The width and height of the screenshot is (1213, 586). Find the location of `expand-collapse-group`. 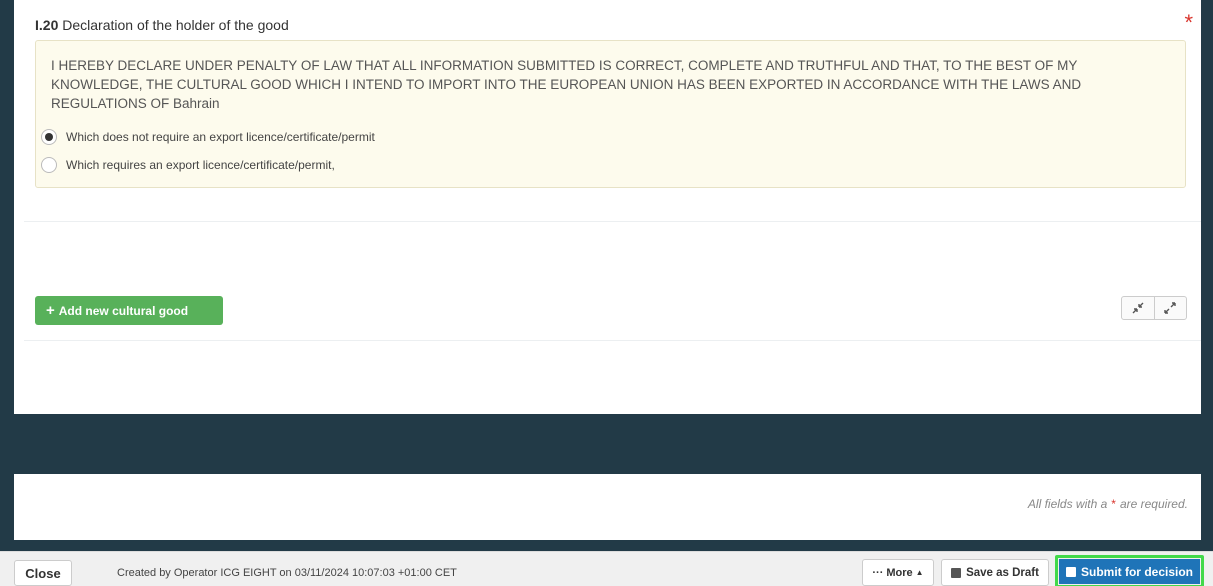

expand-collapse-group is located at coordinates (1154, 308).